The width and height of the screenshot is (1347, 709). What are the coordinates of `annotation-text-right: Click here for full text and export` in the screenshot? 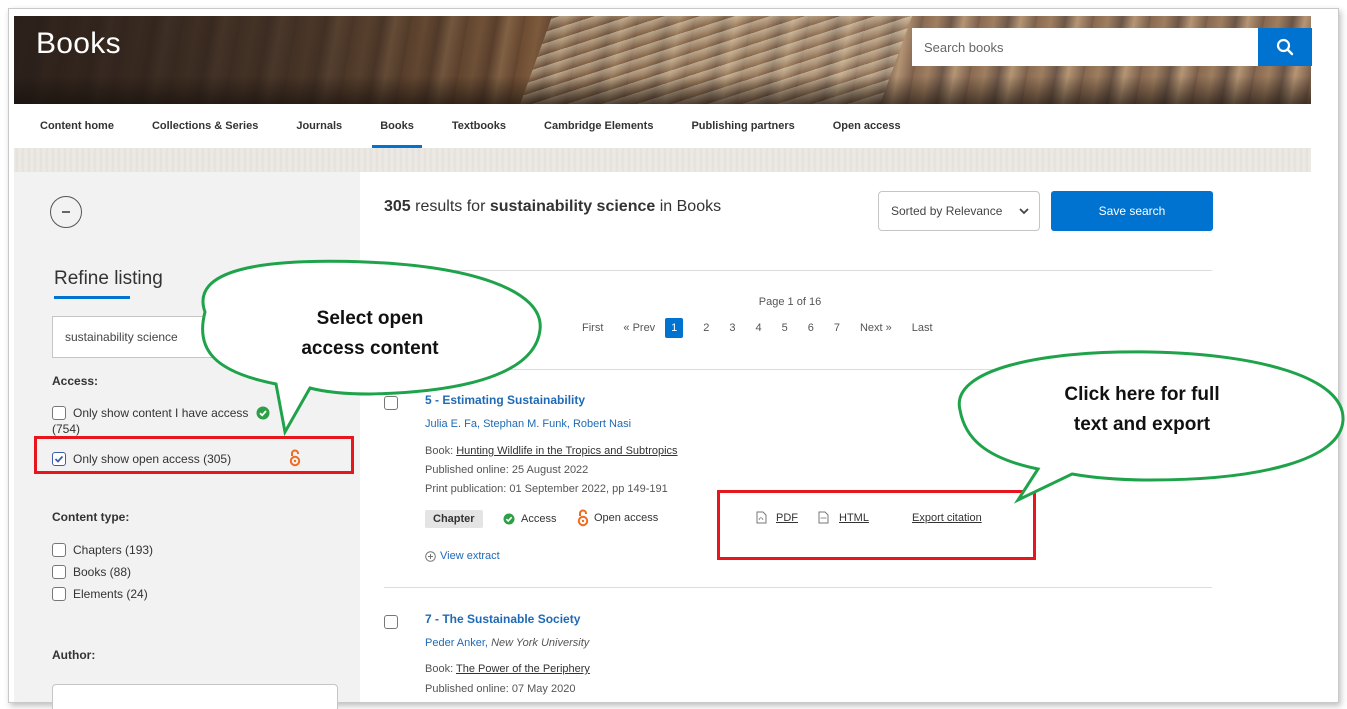 It's located at (1142, 409).